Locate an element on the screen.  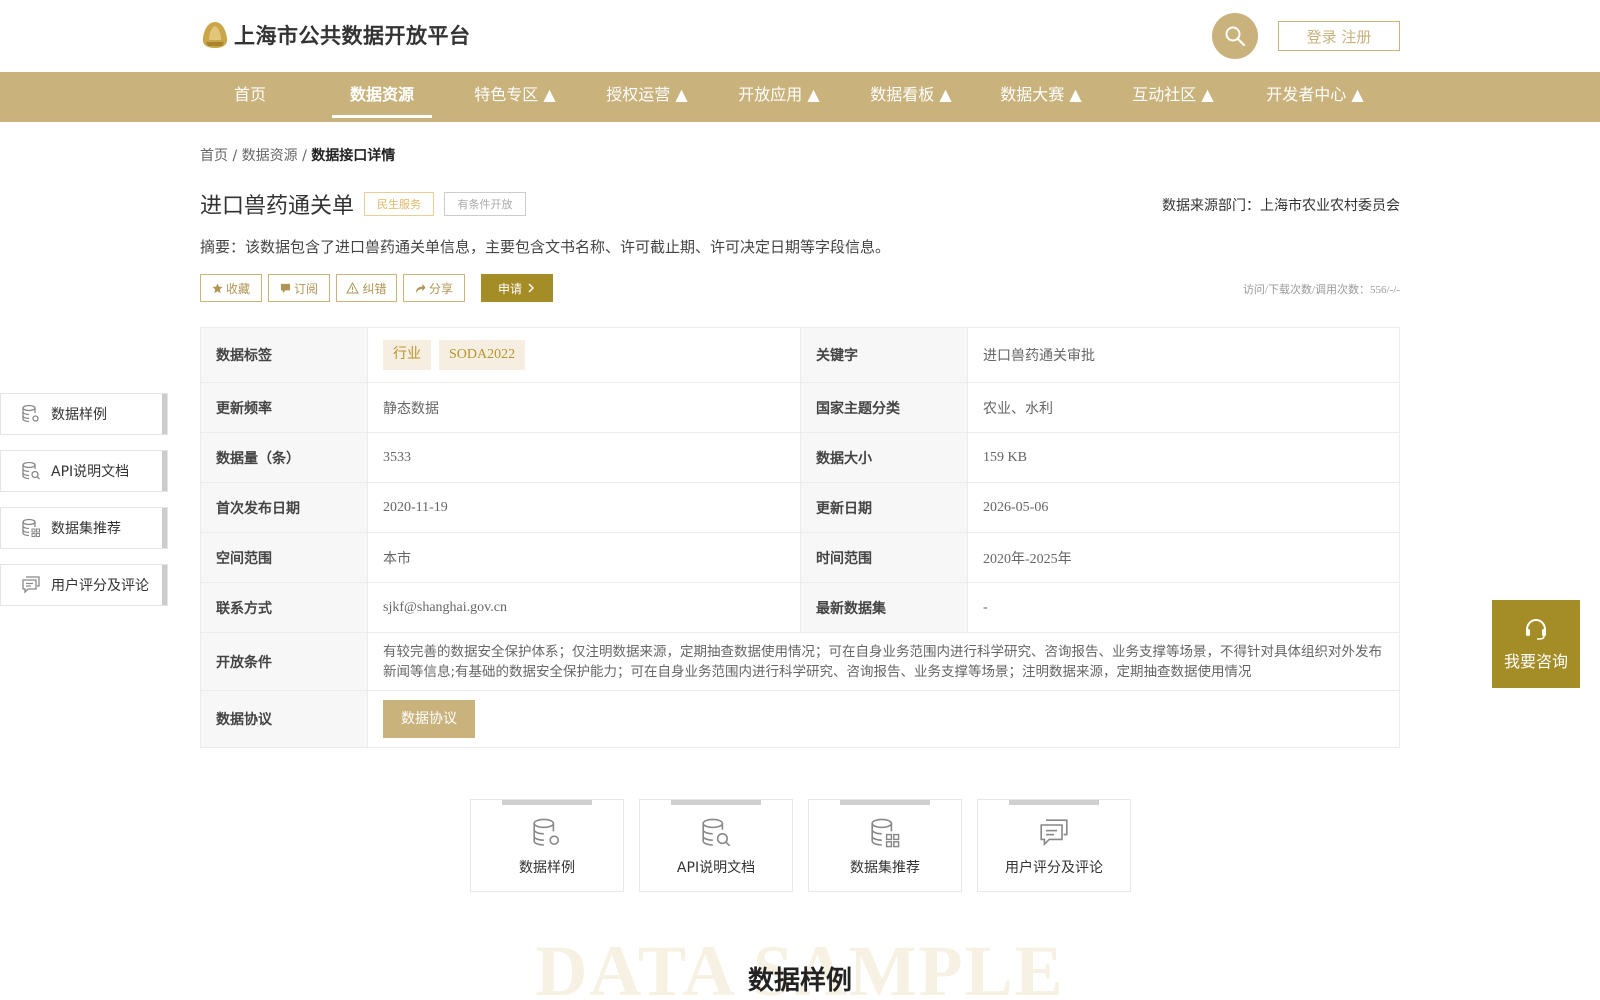
page-title: 进口兽药通关单 is located at coordinates (277, 206).